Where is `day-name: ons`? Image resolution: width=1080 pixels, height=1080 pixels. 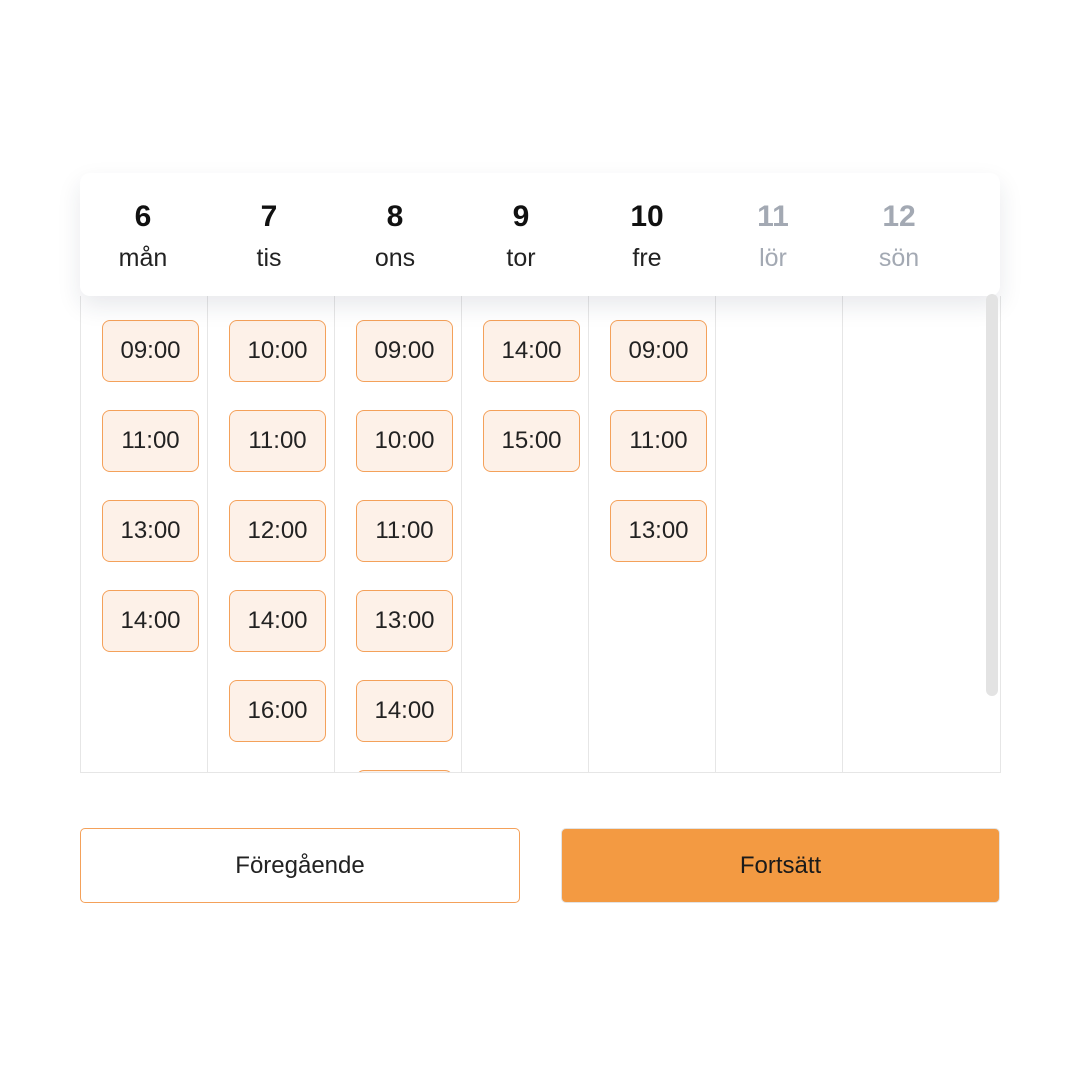 day-name: ons is located at coordinates (395, 258).